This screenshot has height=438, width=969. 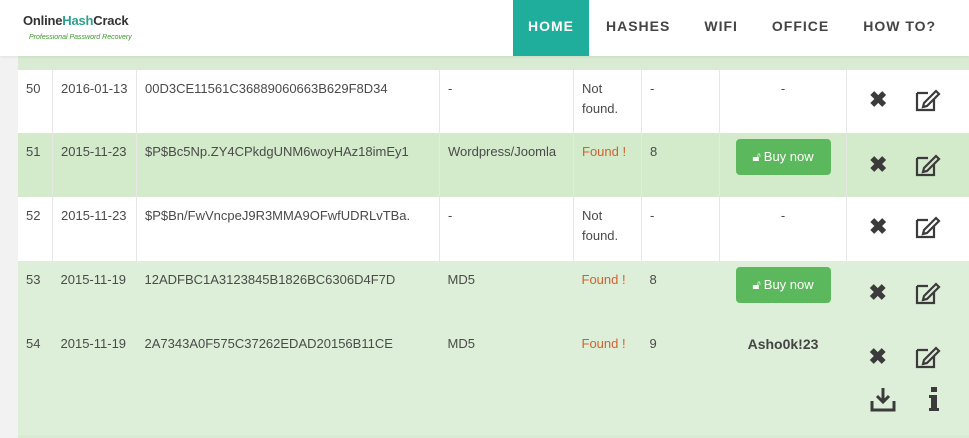 What do you see at coordinates (35, 165) in the screenshot?
I see `row-id: 51` at bounding box center [35, 165].